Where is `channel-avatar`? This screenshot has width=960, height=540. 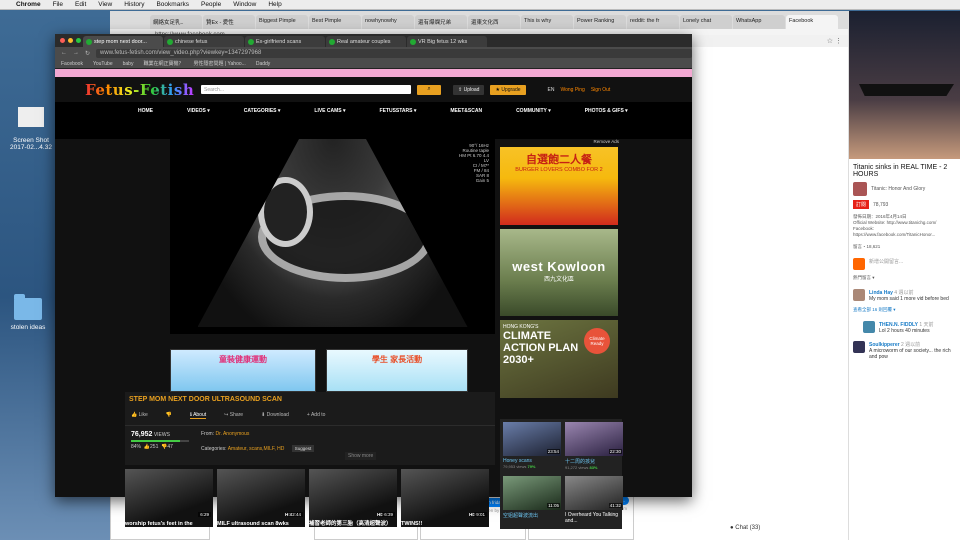 channel-avatar is located at coordinates (860, 189).